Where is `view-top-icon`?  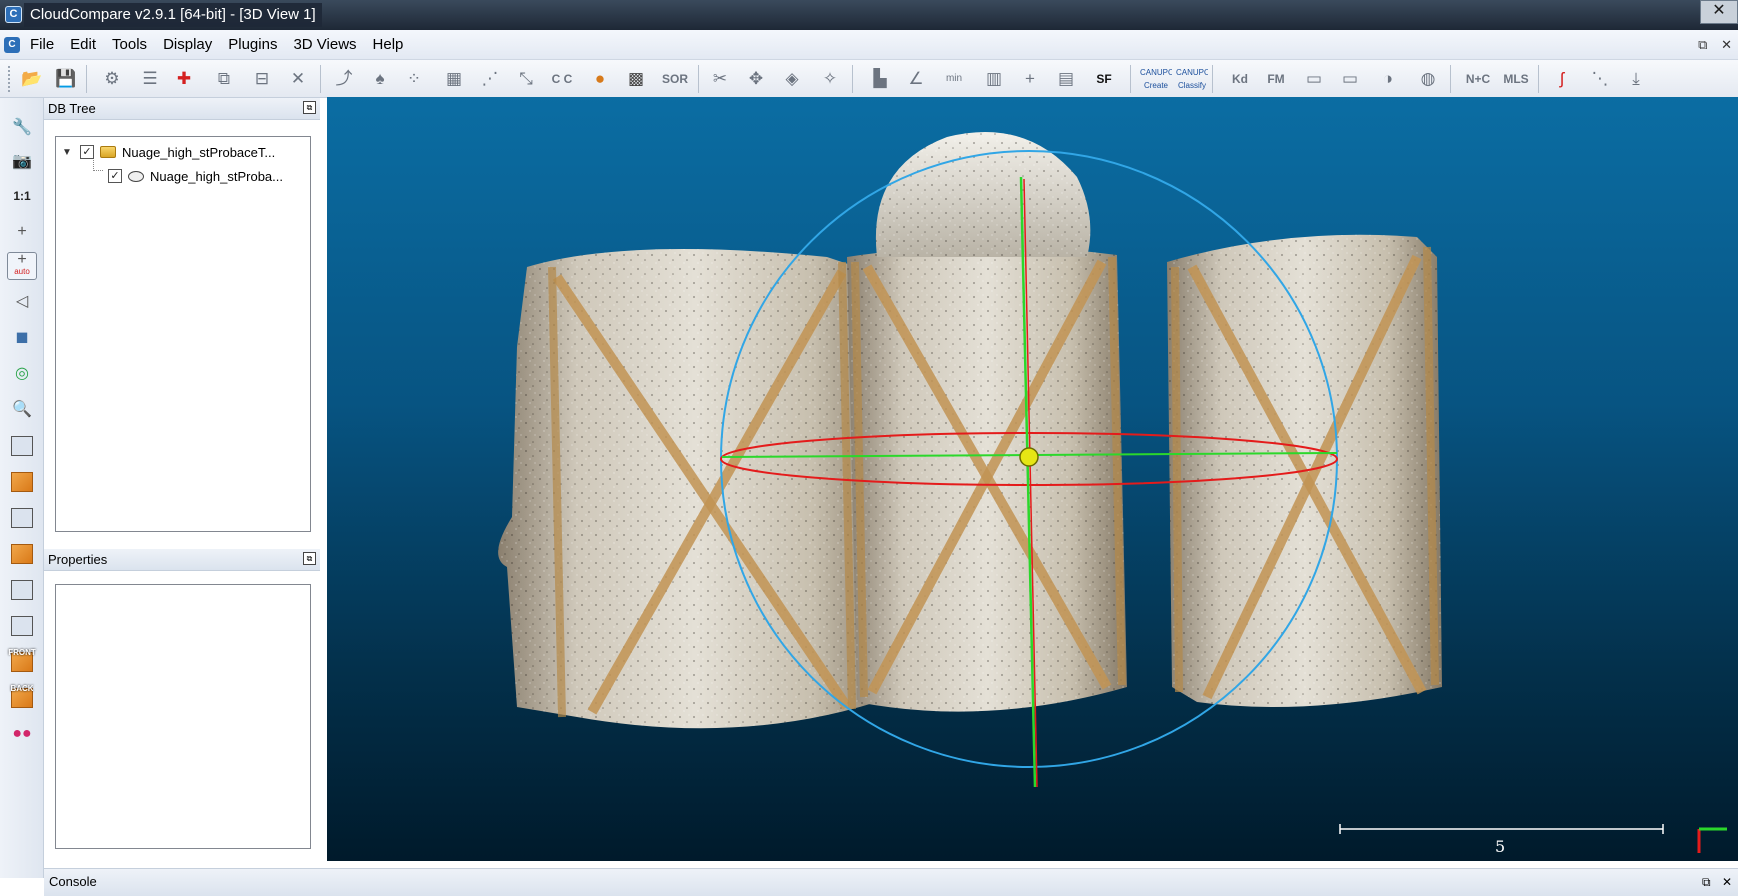 view-top-icon is located at coordinates (22, 446).